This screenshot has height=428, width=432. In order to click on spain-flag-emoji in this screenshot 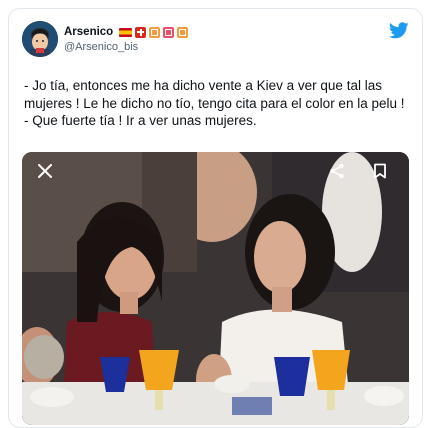, I will do `click(126, 32)`.